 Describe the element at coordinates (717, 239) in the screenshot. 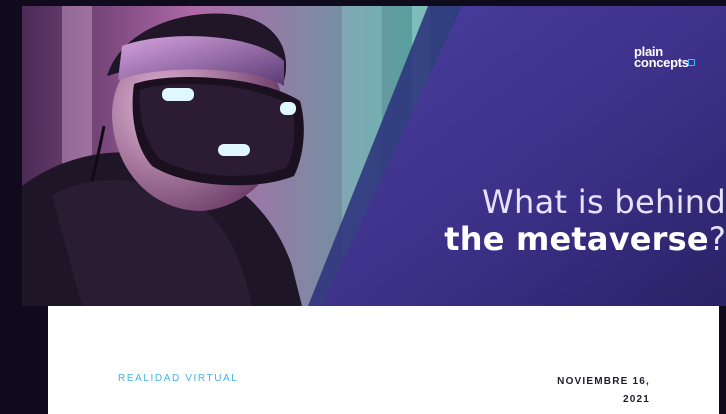

I see `title-question-mark: ?` at that location.